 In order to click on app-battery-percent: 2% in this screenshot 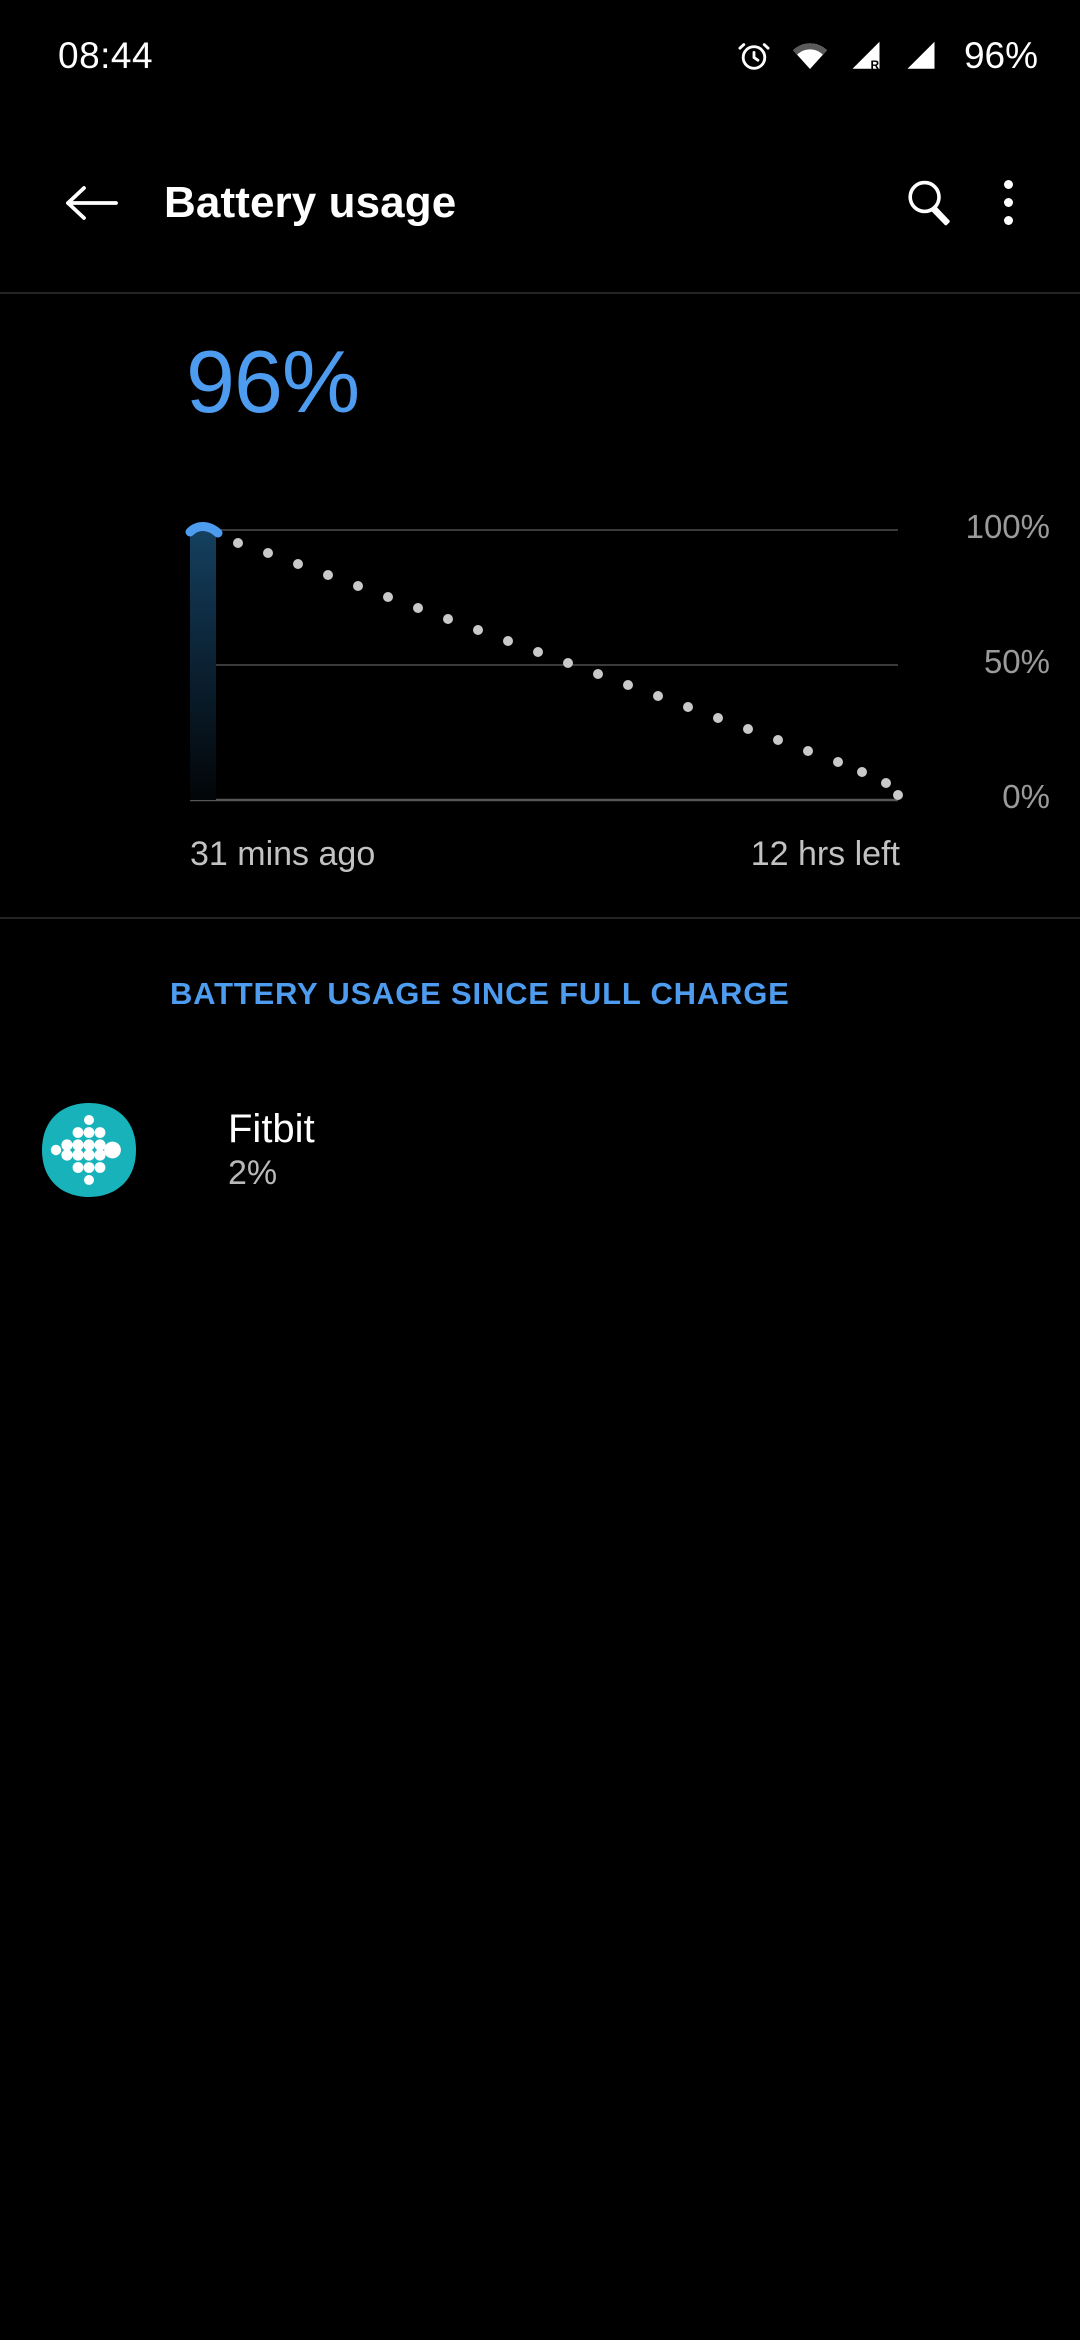, I will do `click(253, 1173)`.